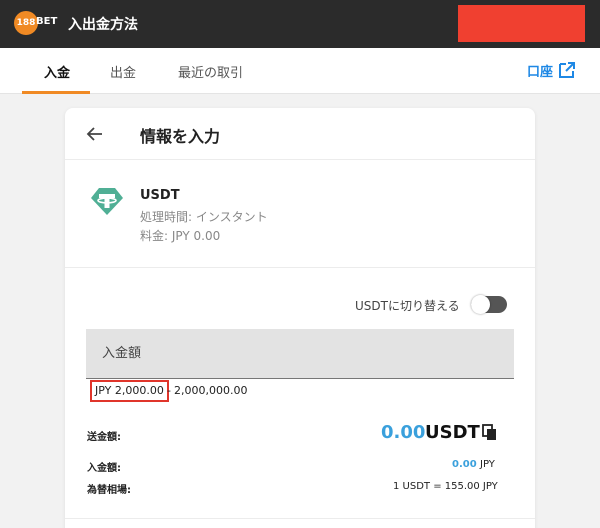 Image resolution: width=600 pixels, height=528 pixels. Describe the element at coordinates (26, 23) in the screenshot. I see `logo-number: 188` at that location.